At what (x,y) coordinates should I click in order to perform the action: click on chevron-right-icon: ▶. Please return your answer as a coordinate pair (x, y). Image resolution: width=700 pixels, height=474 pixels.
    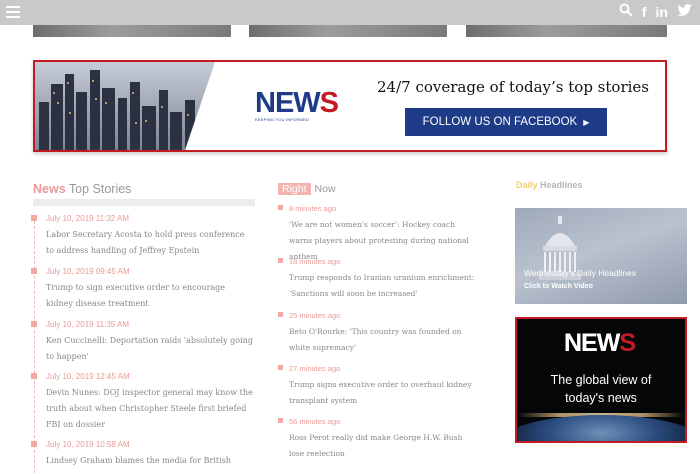
    Looking at the image, I should click on (586, 122).